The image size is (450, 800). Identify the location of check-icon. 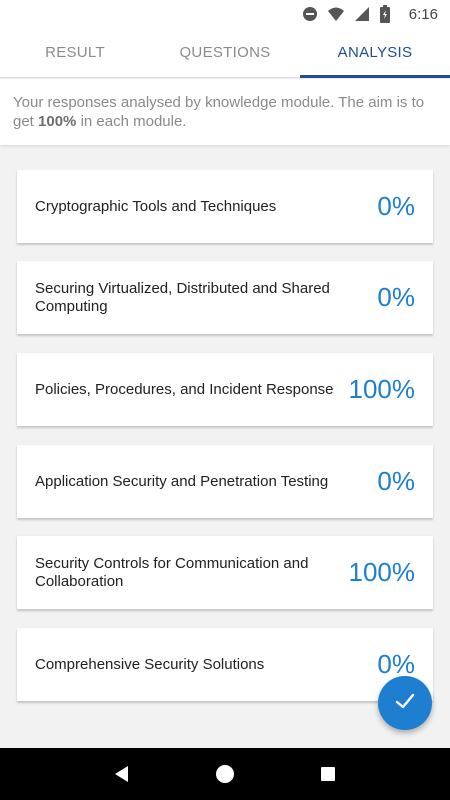
(405, 703).